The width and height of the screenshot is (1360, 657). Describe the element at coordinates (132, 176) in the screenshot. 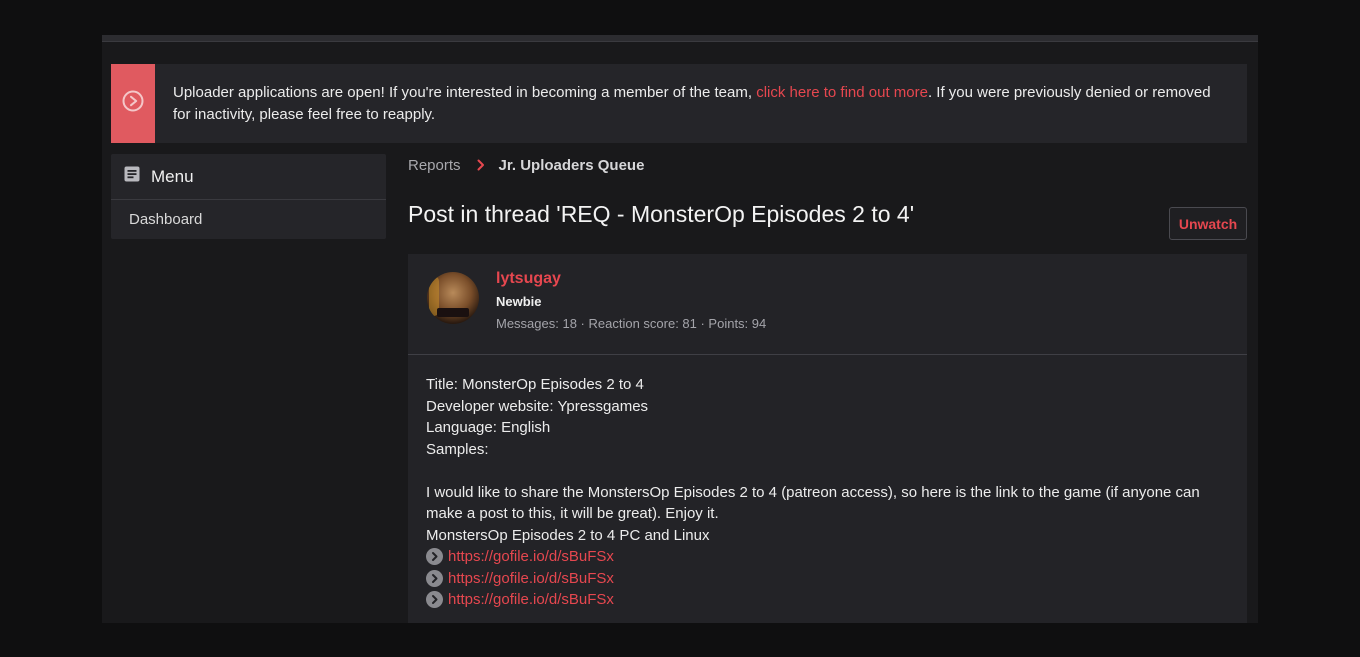

I see `menu-list-icon` at that location.